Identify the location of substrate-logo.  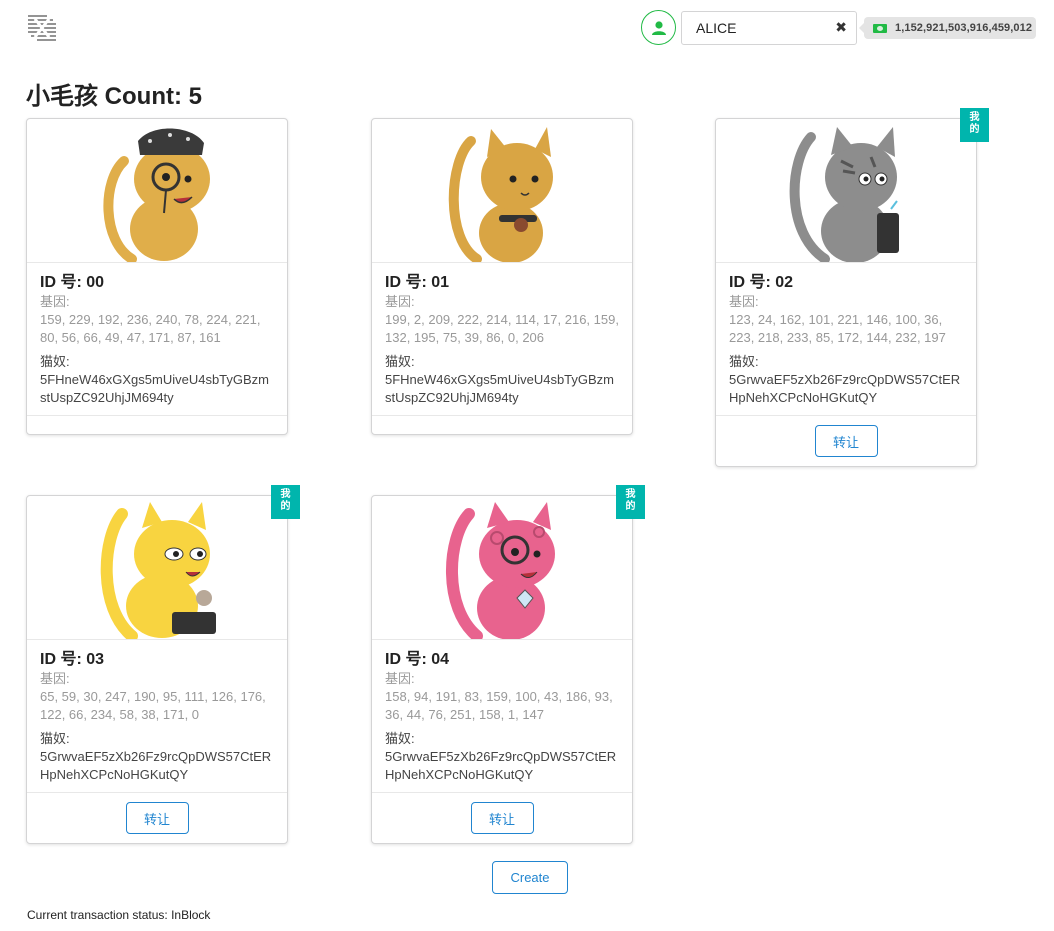
(42, 28).